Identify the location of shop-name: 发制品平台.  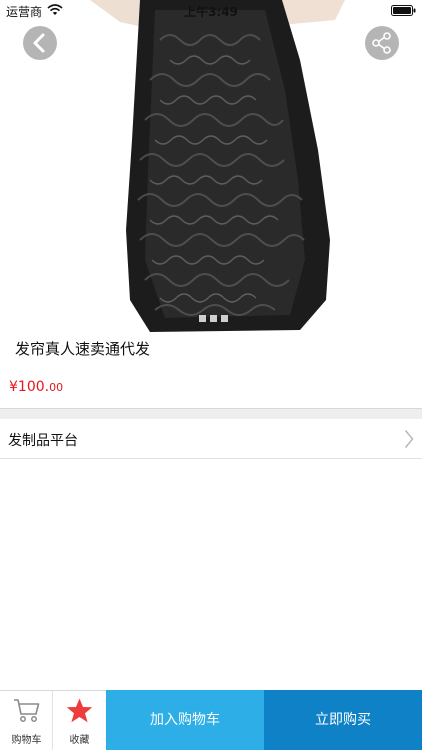
(43, 441).